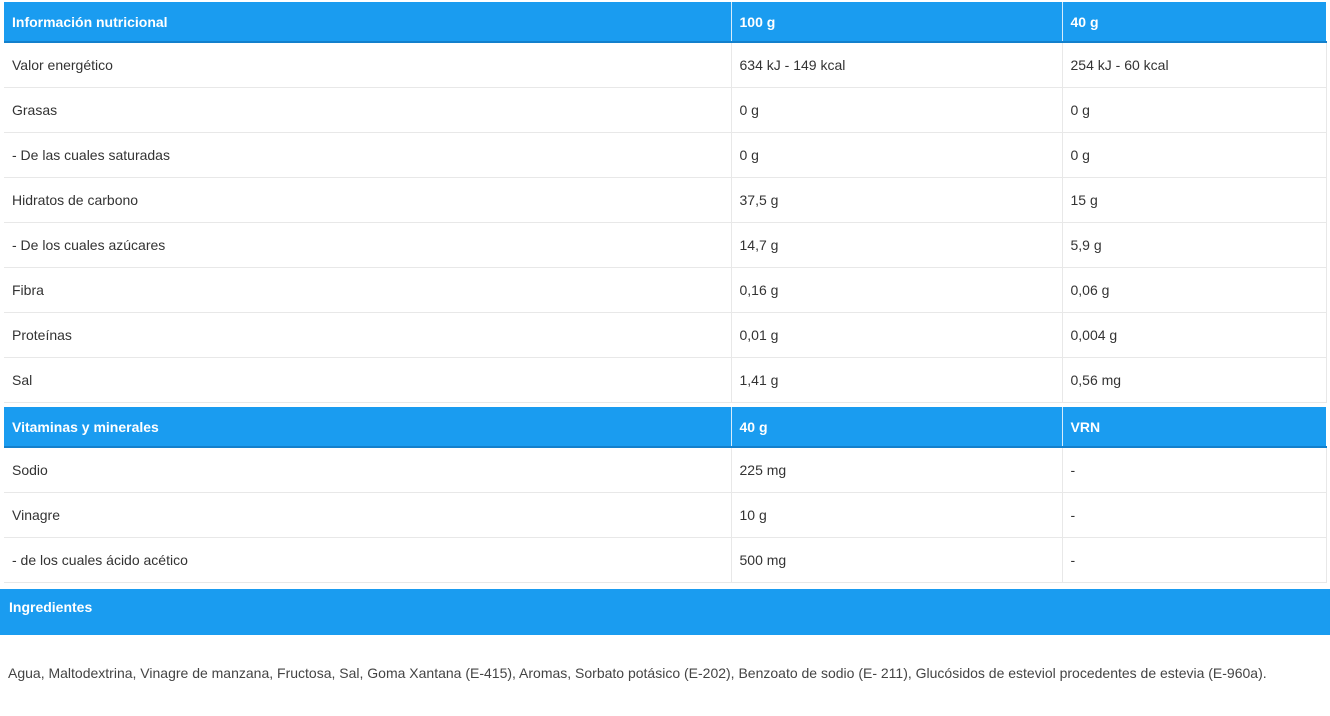  I want to click on mineral-value-40g: 500 mg, so click(896, 559).